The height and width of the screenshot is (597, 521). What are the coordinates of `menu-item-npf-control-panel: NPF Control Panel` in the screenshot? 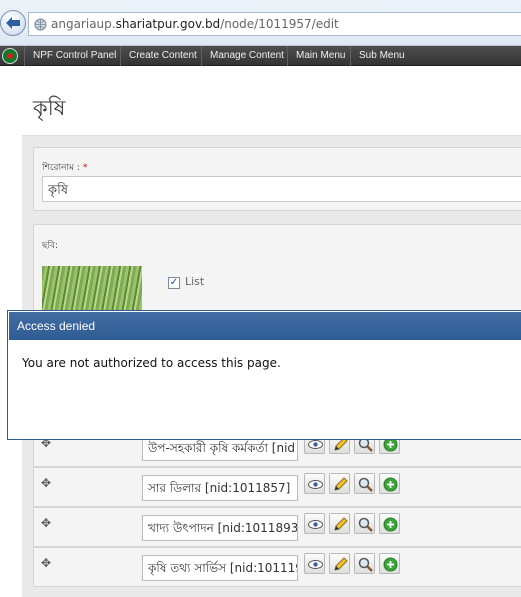 It's located at (72, 56).